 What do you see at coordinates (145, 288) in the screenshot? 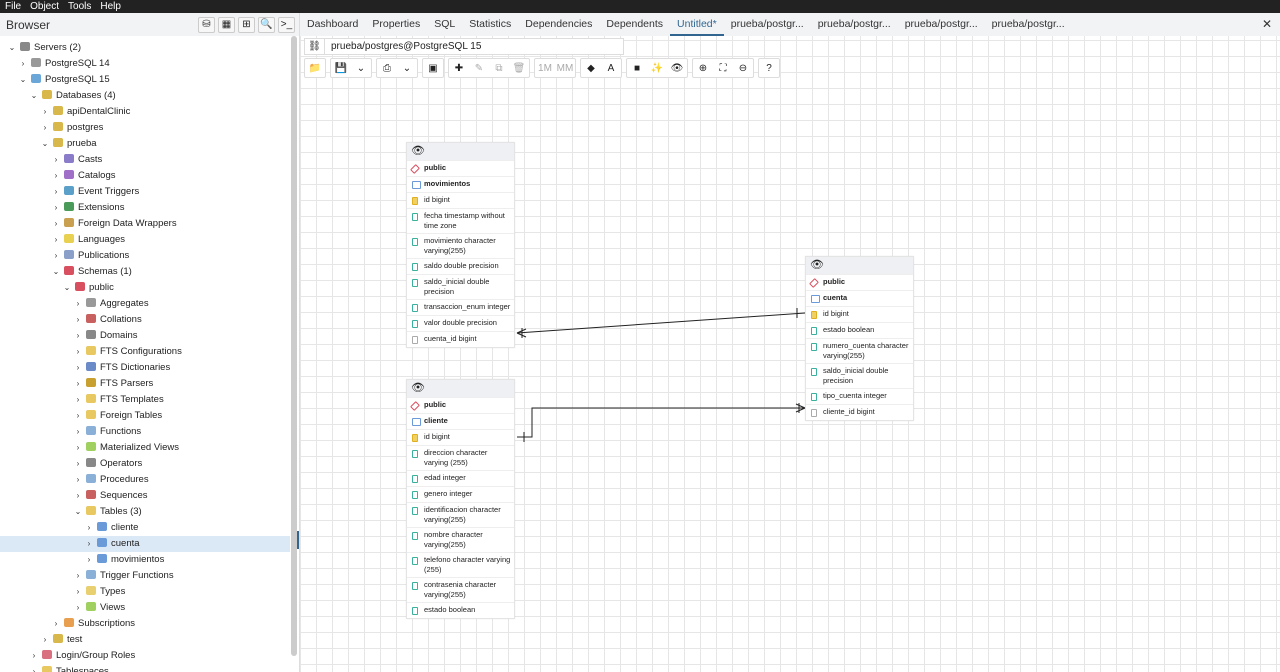
I see `tree-item: ⌄ public` at bounding box center [145, 288].